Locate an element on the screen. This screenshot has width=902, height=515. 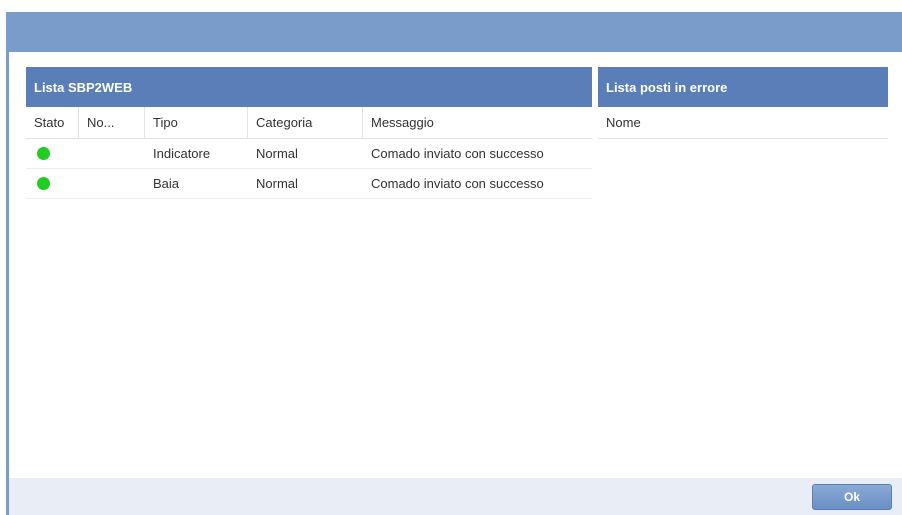
sbp2web-panel-header: Lista SBP2WEB is located at coordinates (309, 87).